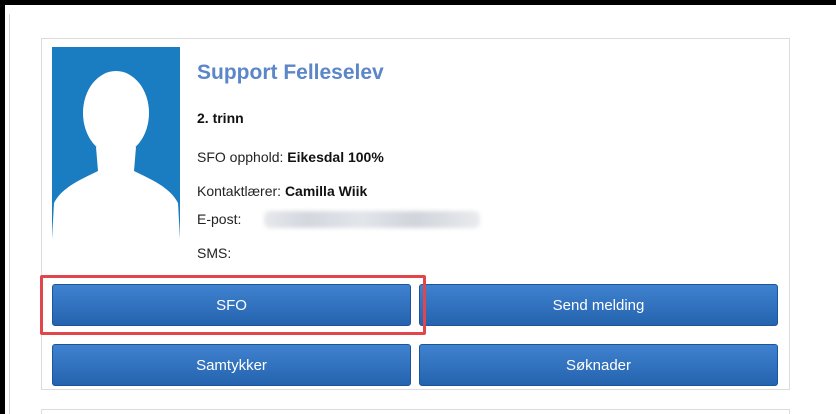 This screenshot has width=836, height=414. Describe the element at coordinates (598, 365) in the screenshot. I see `applications-button: Søknader` at that location.